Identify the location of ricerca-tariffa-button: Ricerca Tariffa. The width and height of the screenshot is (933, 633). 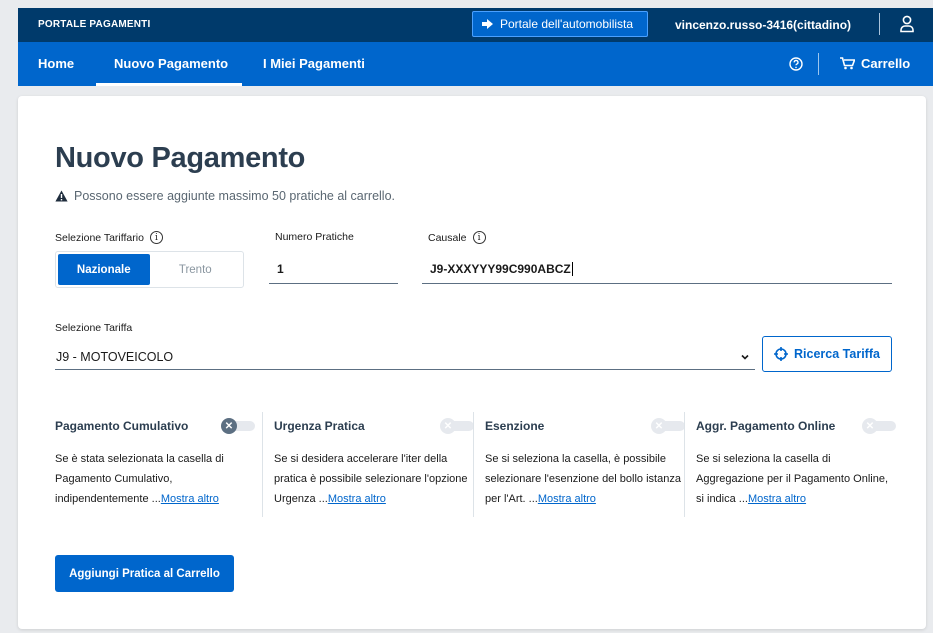
(827, 354).